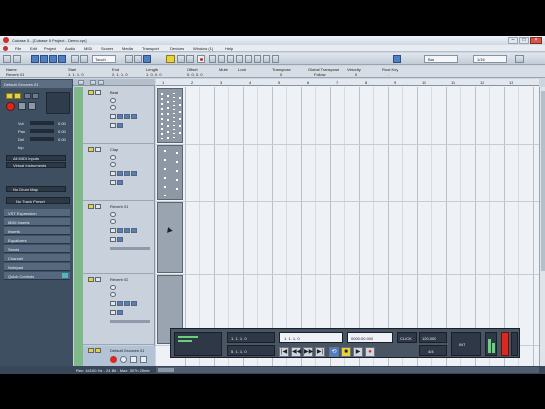 Image resolution: width=545 pixels, height=409 pixels. Describe the element at coordinates (38, 200) in the screenshot. I see `inspector-track-preset-select: No Track Preset` at that location.